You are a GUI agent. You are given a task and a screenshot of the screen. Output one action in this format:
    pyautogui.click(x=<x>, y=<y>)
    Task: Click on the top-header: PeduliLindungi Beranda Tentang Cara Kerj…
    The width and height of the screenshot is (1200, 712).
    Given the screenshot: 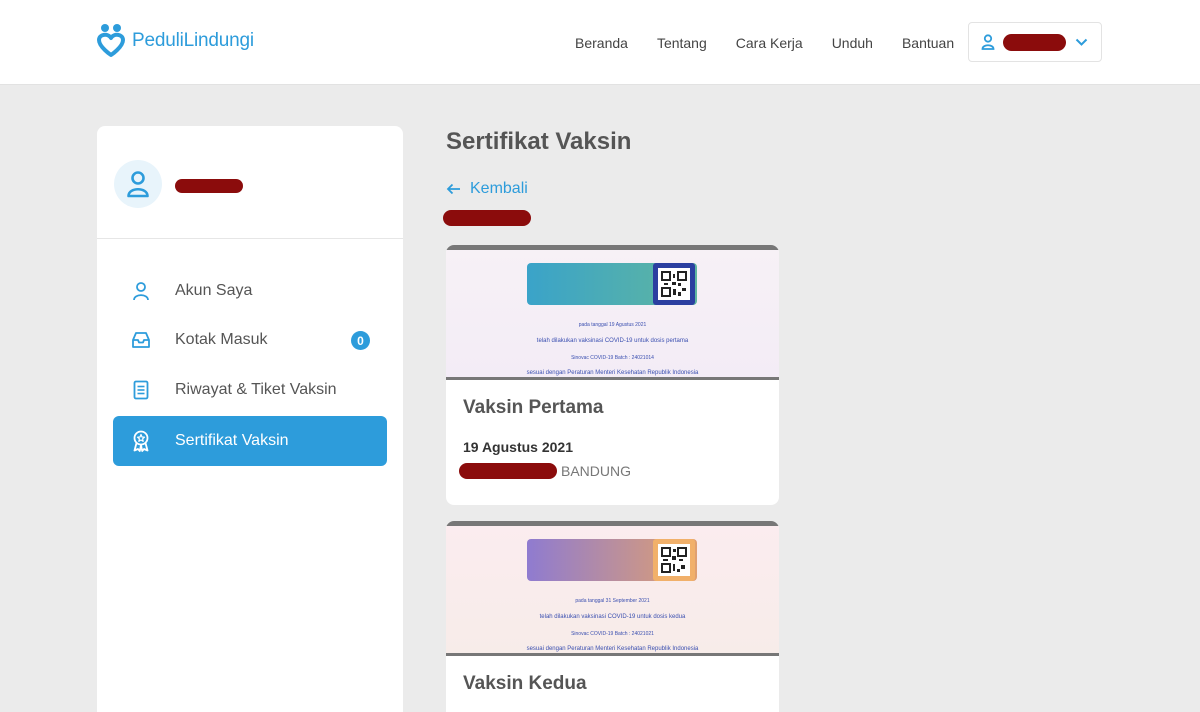 What is the action you would take?
    pyautogui.click(x=600, y=42)
    